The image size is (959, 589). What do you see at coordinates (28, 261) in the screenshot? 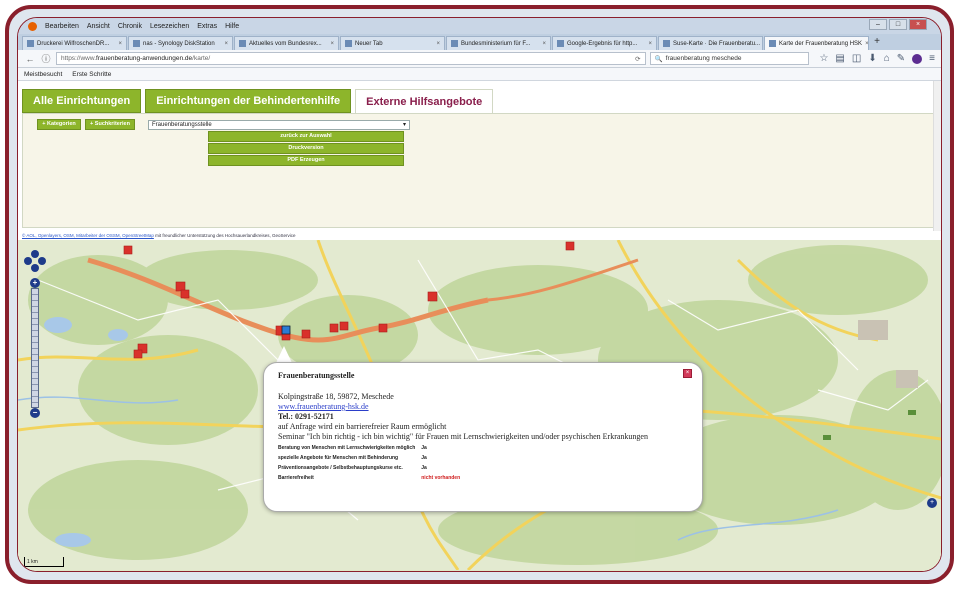
I see `pan-left-icon` at bounding box center [28, 261].